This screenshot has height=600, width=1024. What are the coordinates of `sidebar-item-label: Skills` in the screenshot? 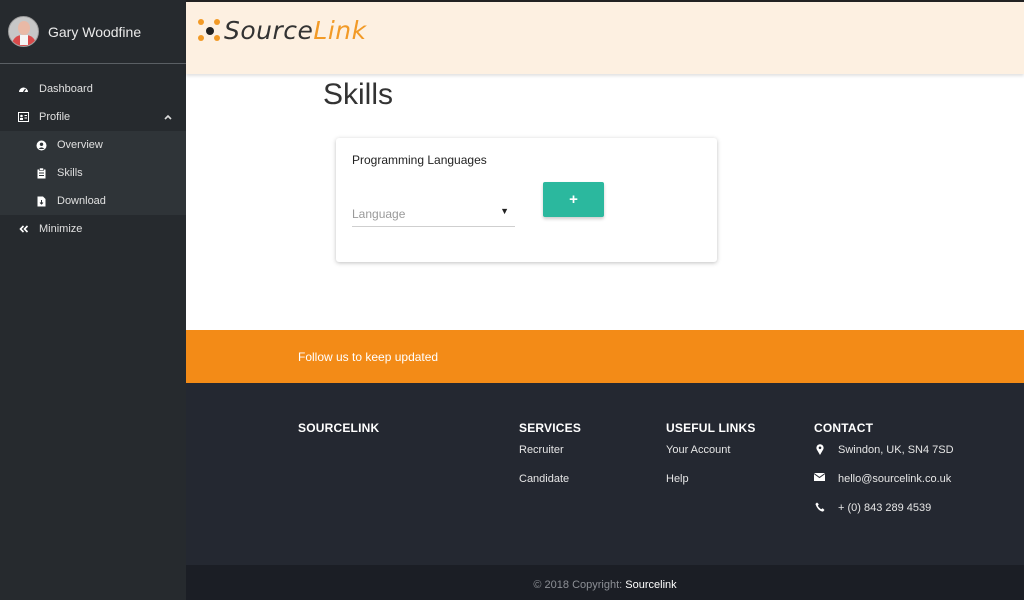 It's located at (70, 173).